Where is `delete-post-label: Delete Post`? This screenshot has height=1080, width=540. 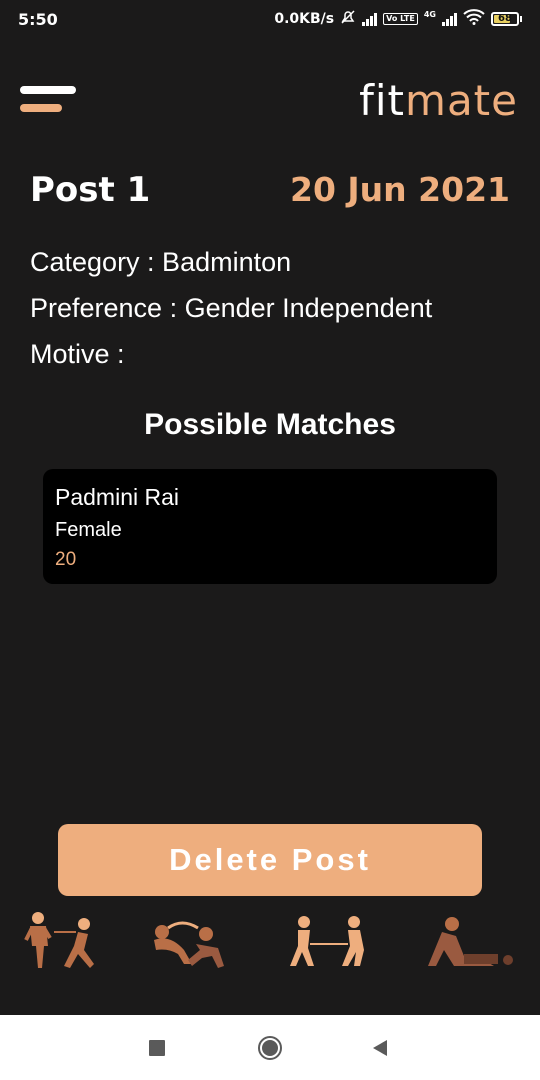 delete-post-label: Delete Post is located at coordinates (270, 859).